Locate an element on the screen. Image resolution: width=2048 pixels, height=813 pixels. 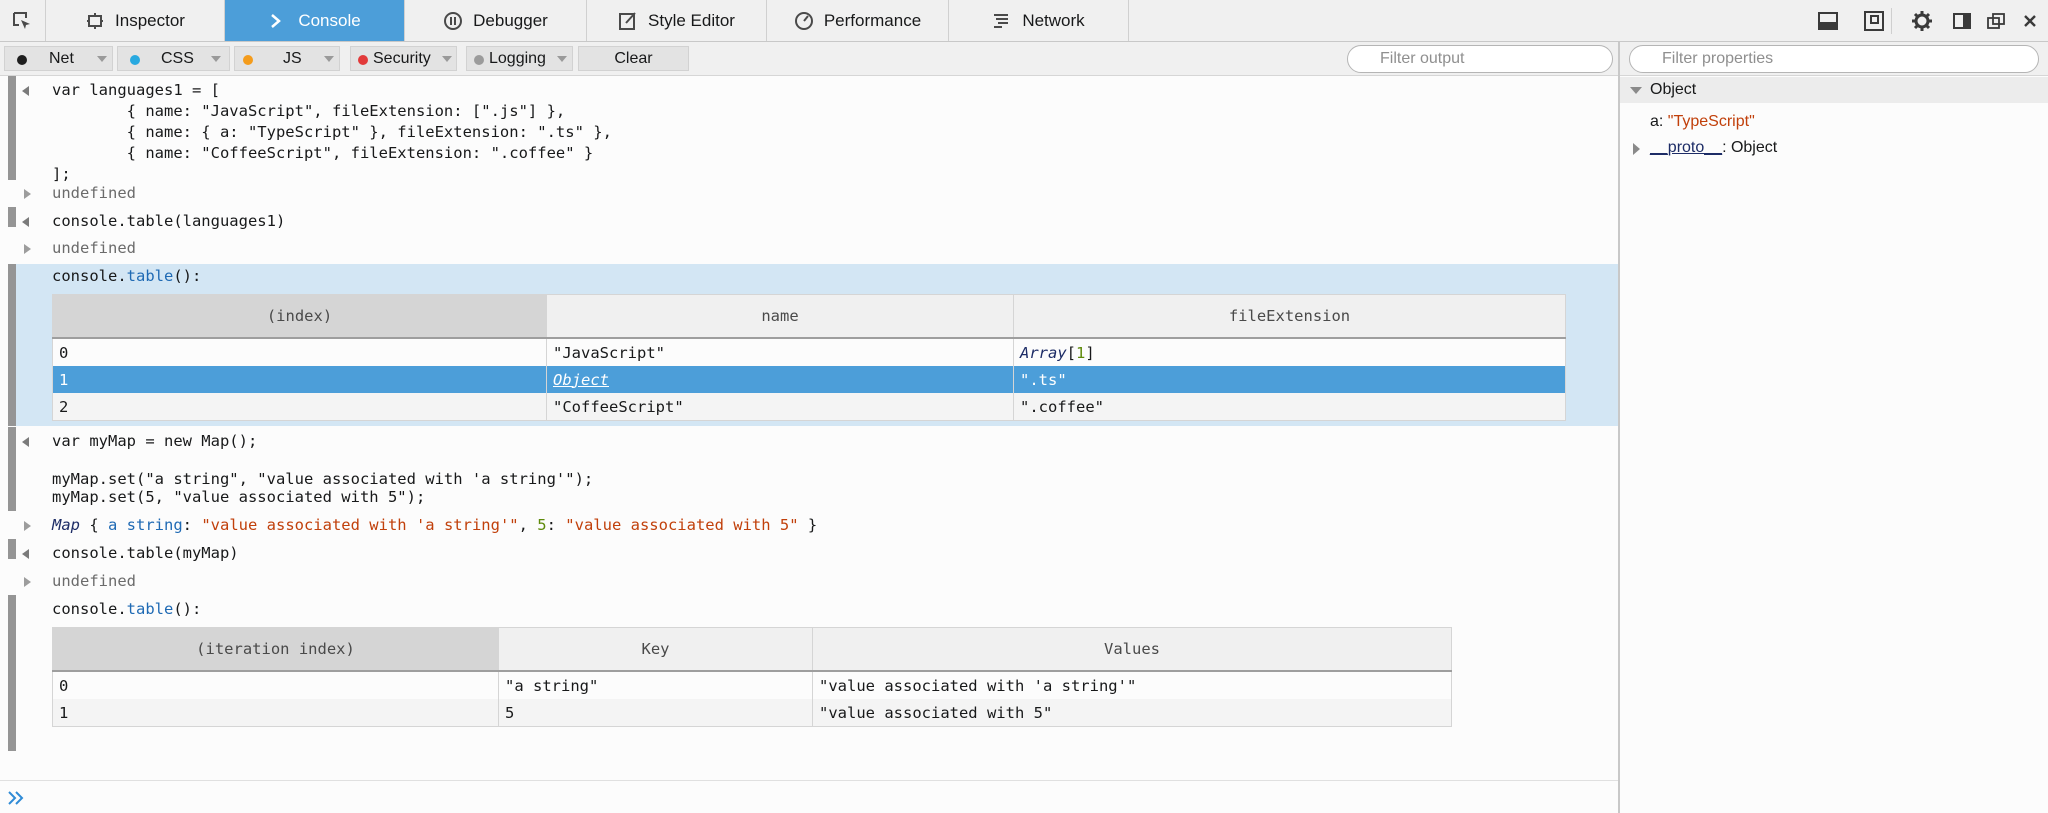
column-header: (iteration index) is located at coordinates (275, 649).